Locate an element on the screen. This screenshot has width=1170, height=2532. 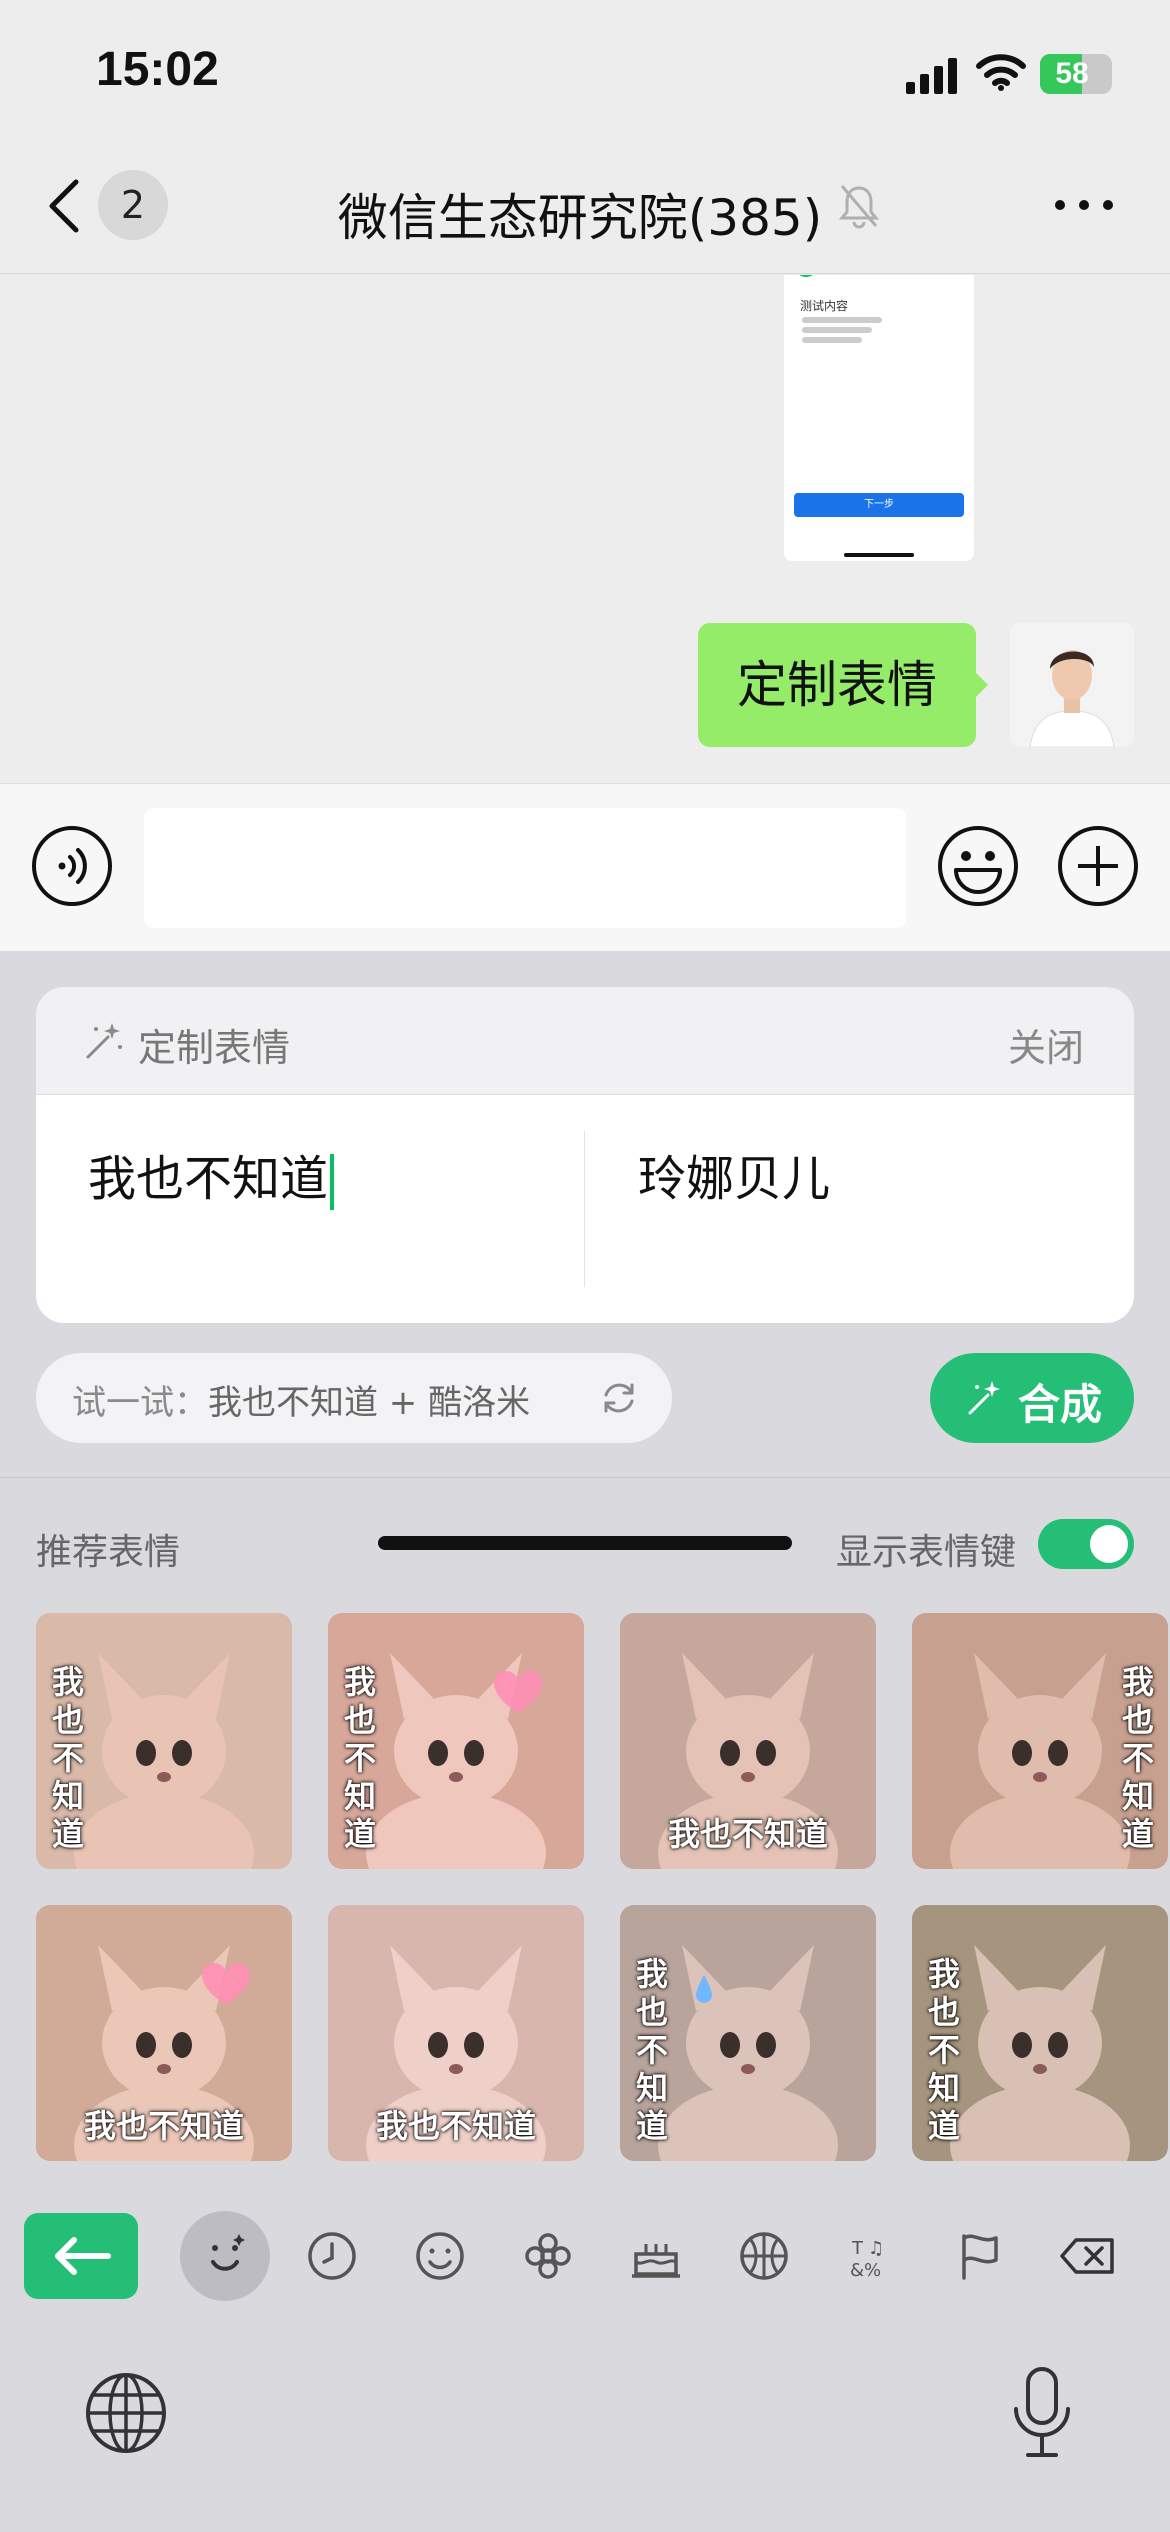
close-button: 关闭 is located at coordinates (1046, 1044).